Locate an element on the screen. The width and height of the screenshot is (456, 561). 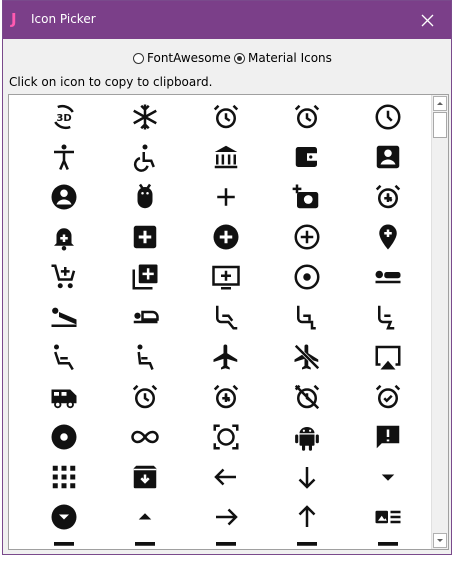
account-balance-icon is located at coordinates (225, 157).